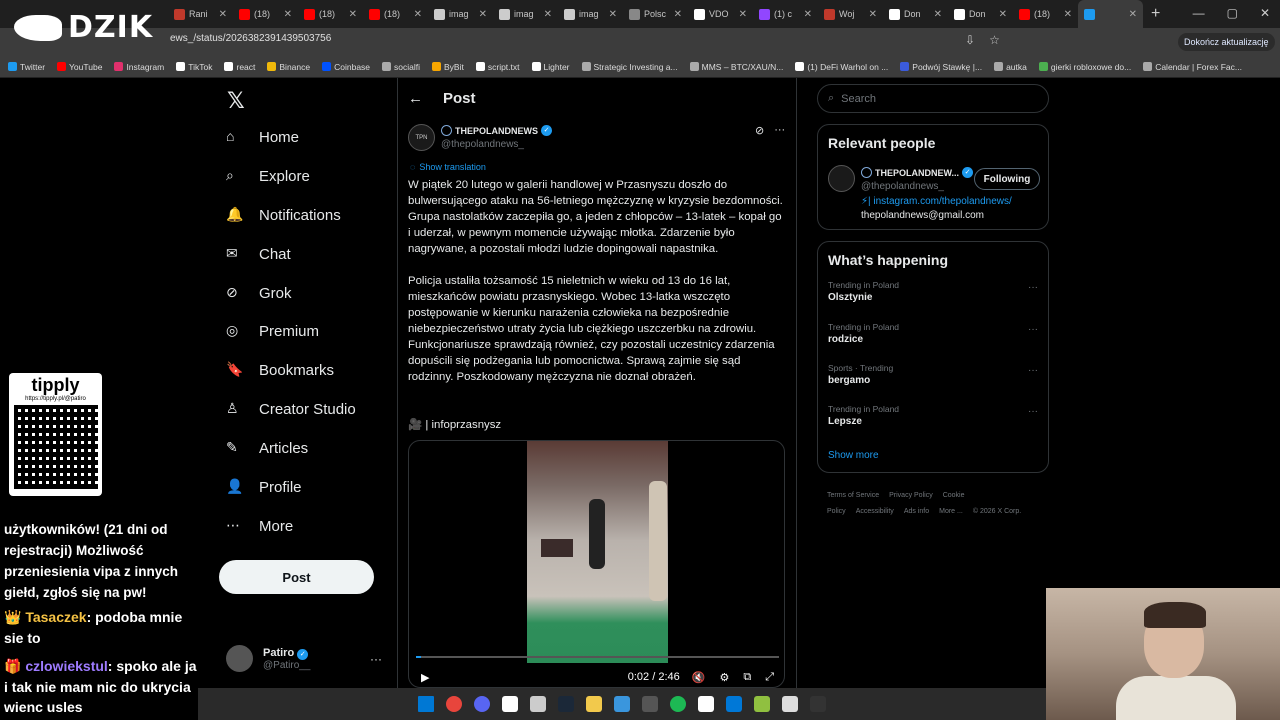 This screenshot has height=720, width=1280. I want to click on browser-tab: ✕, so click(1110, 14).